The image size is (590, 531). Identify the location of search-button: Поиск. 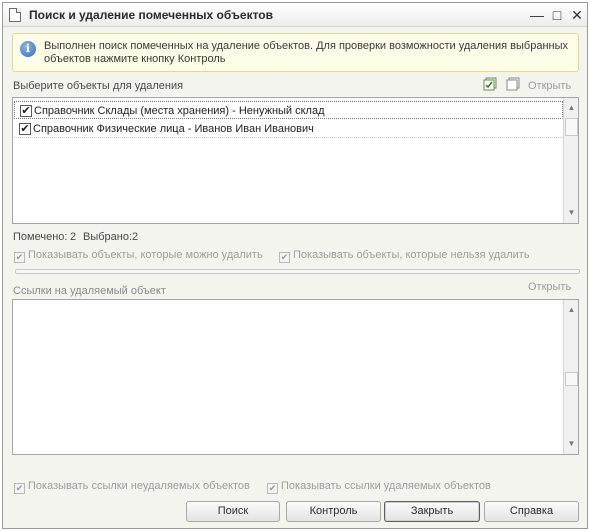
(233, 511).